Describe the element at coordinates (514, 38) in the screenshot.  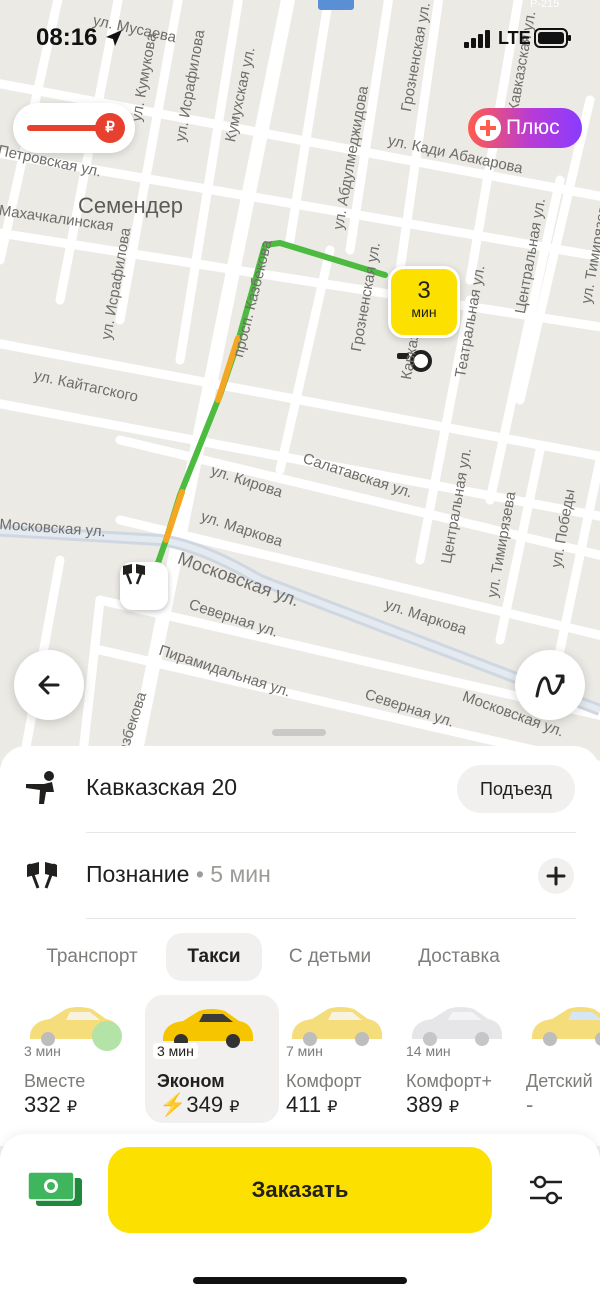
I see `network-type: LTE` at that location.